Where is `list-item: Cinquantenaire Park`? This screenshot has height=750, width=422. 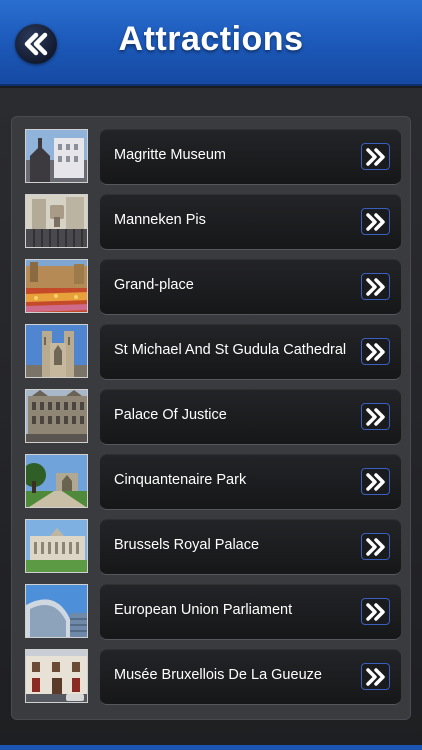 list-item: Cinquantenaire Park is located at coordinates (213, 482).